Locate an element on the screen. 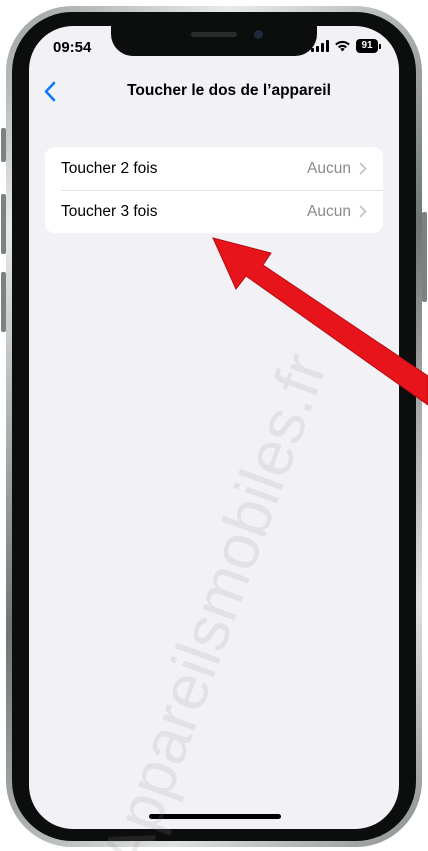  back-button is located at coordinates (49, 91).